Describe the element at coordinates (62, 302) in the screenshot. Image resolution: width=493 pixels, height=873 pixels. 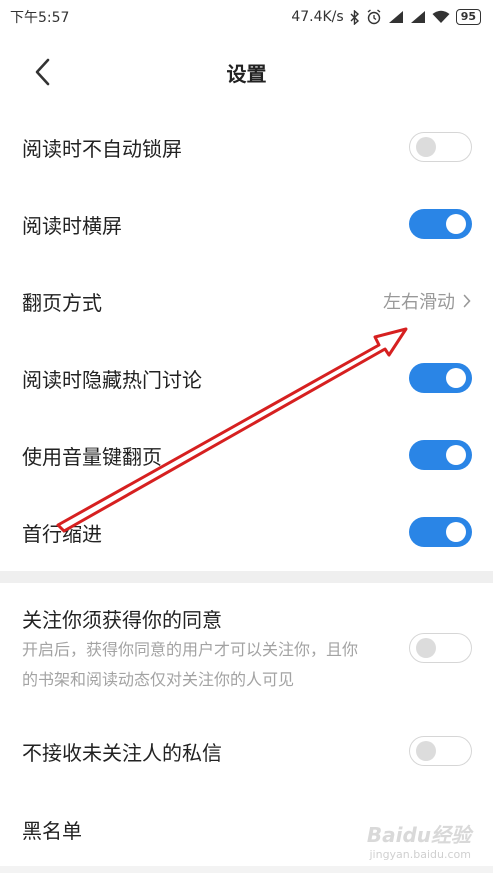
I see `setting-label: 翻页方式` at that location.